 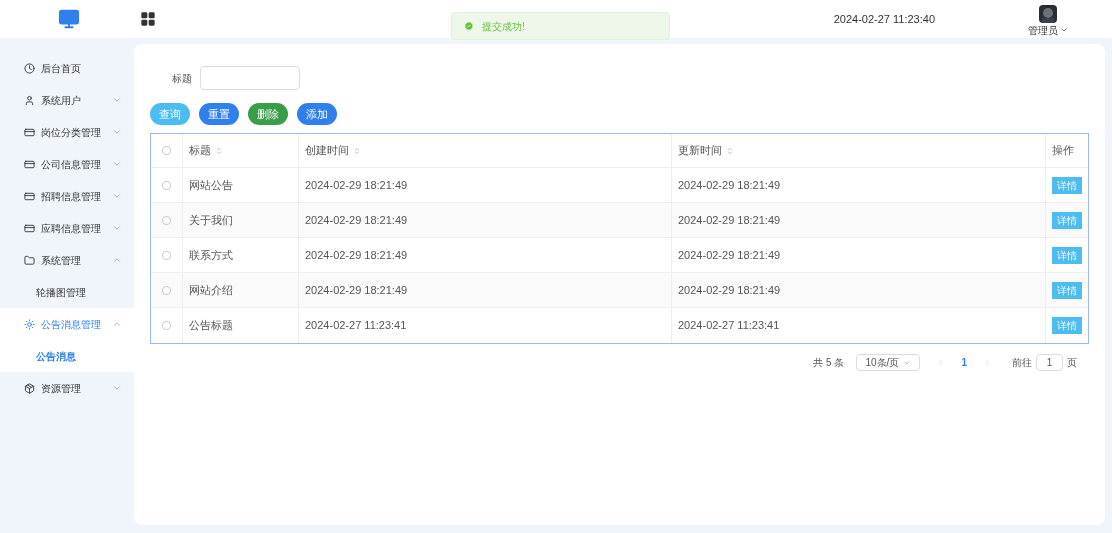 I want to click on sidebar-item: 招聘信息管理, so click(x=67, y=196).